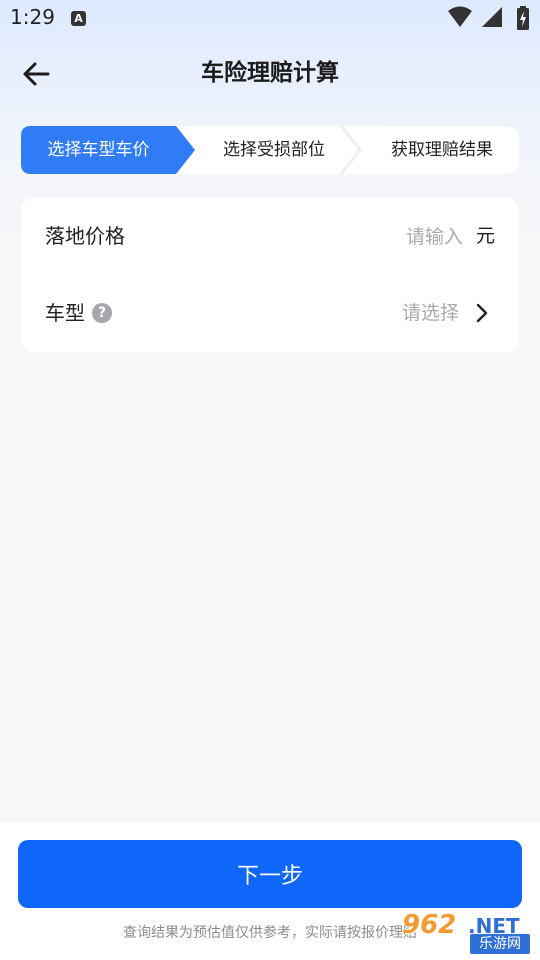 The image size is (540, 960). What do you see at coordinates (467, 933) in the screenshot?
I see `site-watermark-logo: 962 .NET 乐游网` at bounding box center [467, 933].